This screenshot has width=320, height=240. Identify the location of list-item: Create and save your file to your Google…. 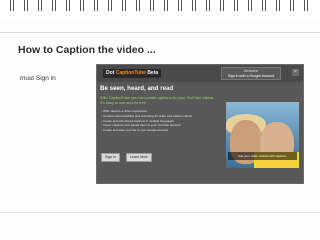
(161, 130).